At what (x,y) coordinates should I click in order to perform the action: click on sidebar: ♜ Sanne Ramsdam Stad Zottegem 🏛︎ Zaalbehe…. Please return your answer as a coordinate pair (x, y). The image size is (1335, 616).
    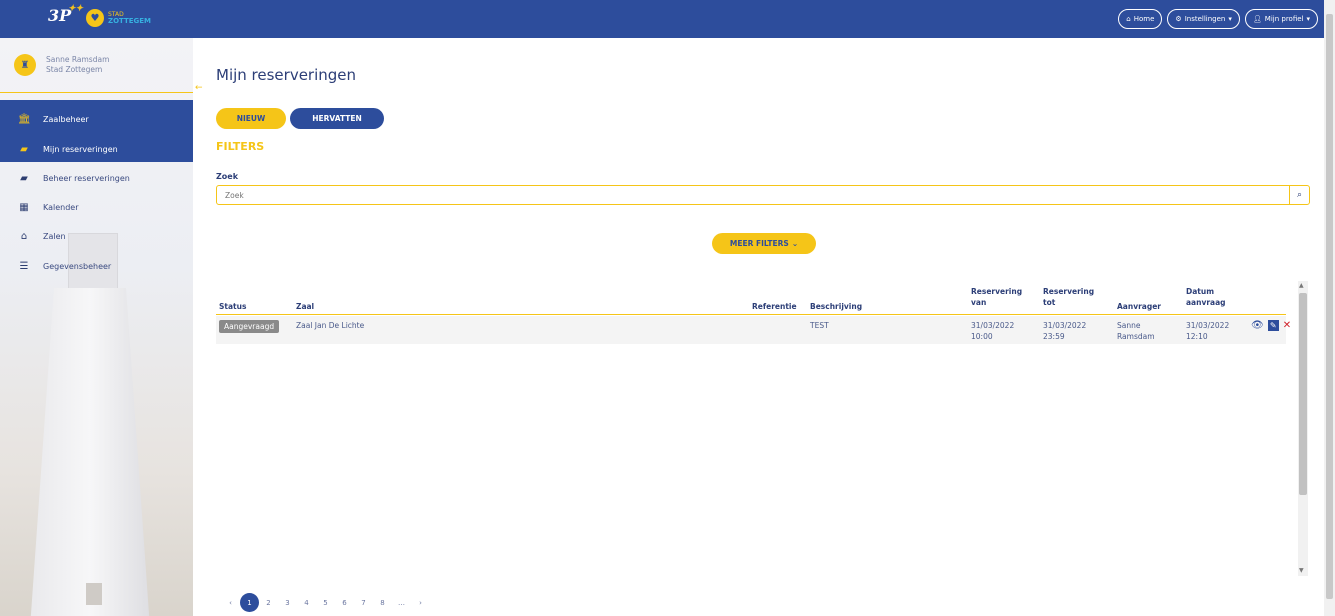
    Looking at the image, I should click on (96, 327).